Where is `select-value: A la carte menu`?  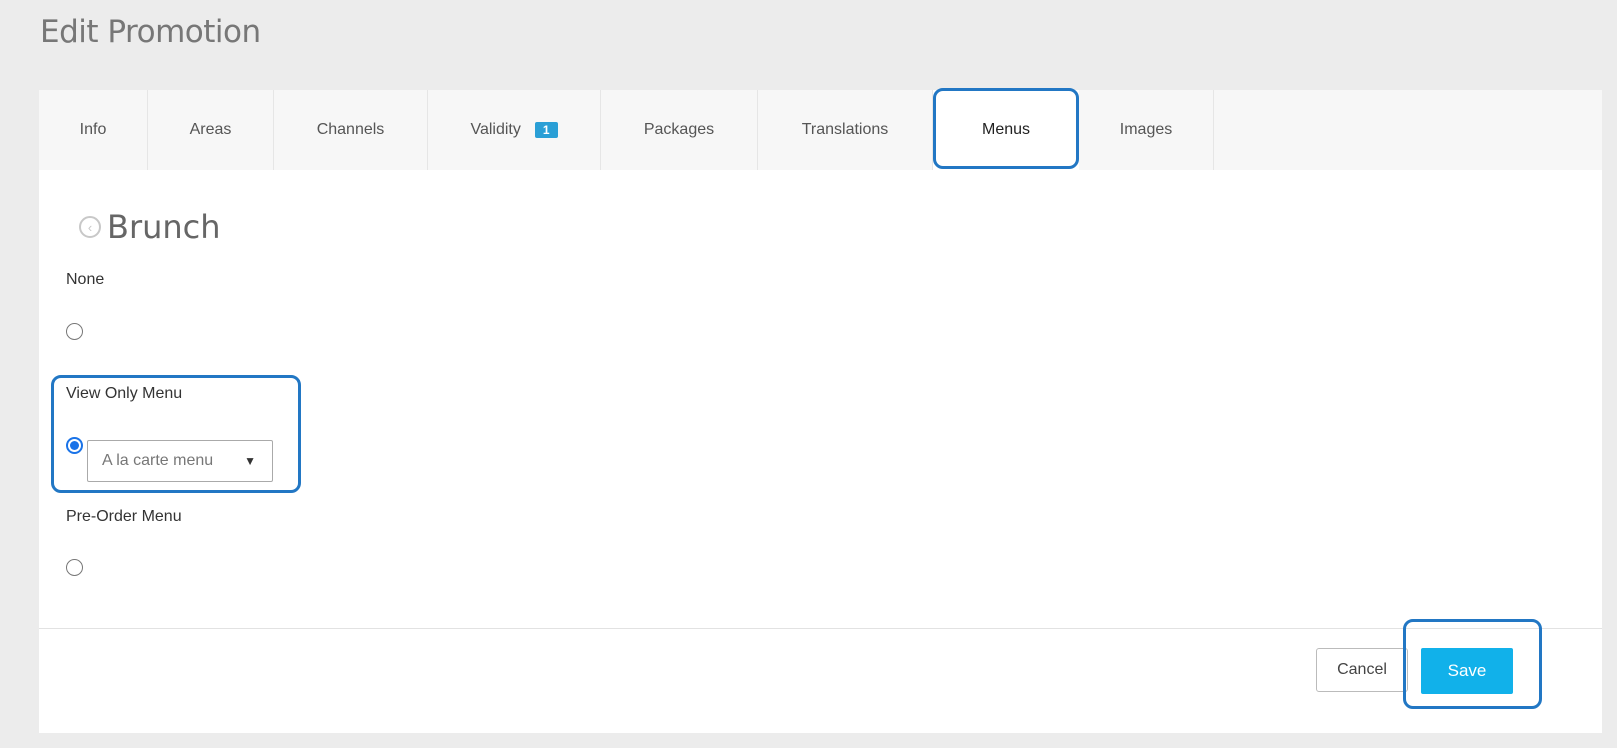
select-value: A la carte menu is located at coordinates (158, 460).